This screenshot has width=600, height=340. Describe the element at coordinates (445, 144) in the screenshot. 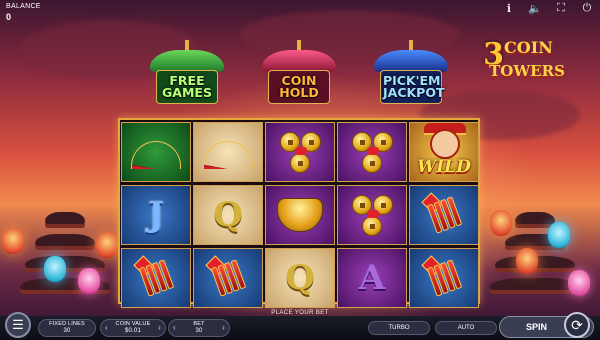

I see `wild-face-icon` at that location.